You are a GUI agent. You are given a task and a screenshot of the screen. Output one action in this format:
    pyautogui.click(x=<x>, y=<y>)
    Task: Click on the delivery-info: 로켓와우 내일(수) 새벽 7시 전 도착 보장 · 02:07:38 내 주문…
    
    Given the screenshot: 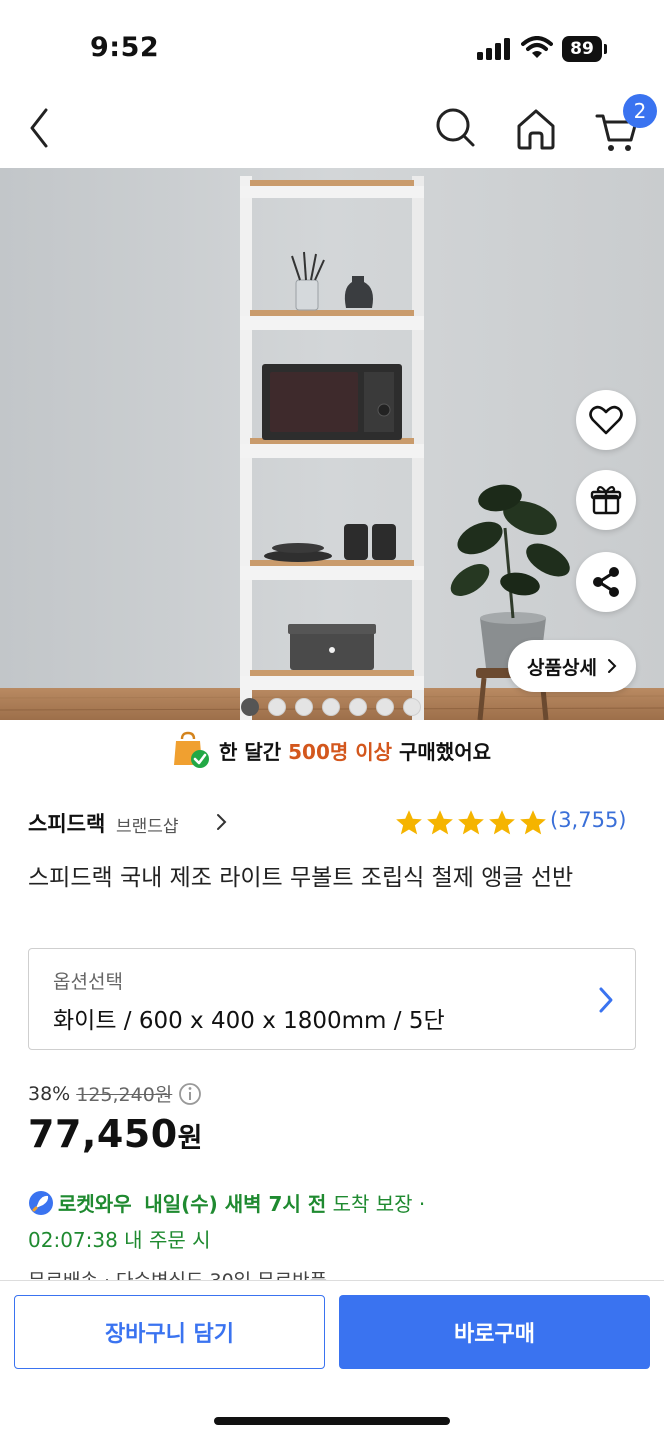 What is the action you would take?
    pyautogui.click(x=338, y=1222)
    